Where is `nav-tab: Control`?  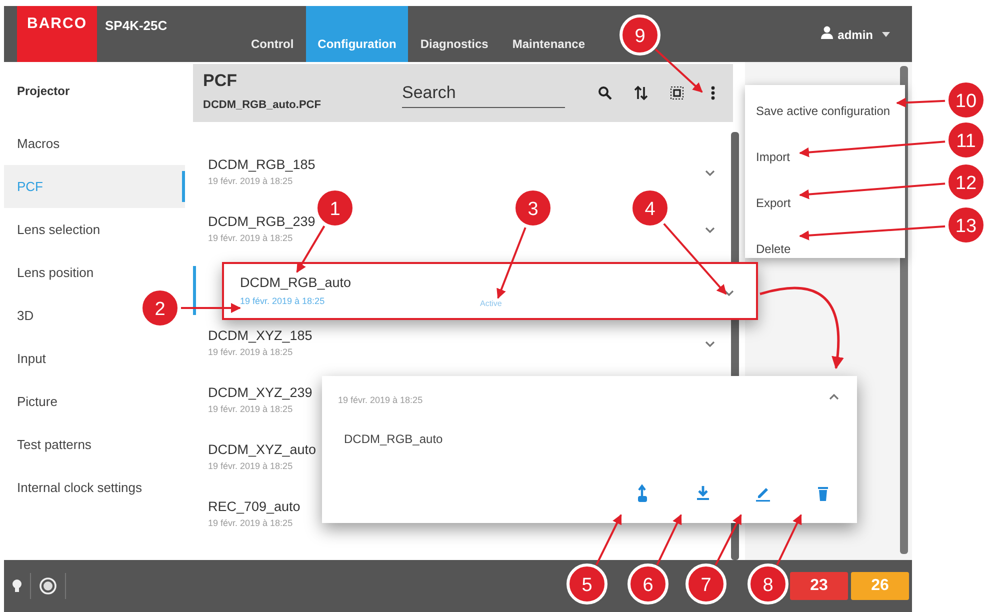 nav-tab: Control is located at coordinates (272, 34).